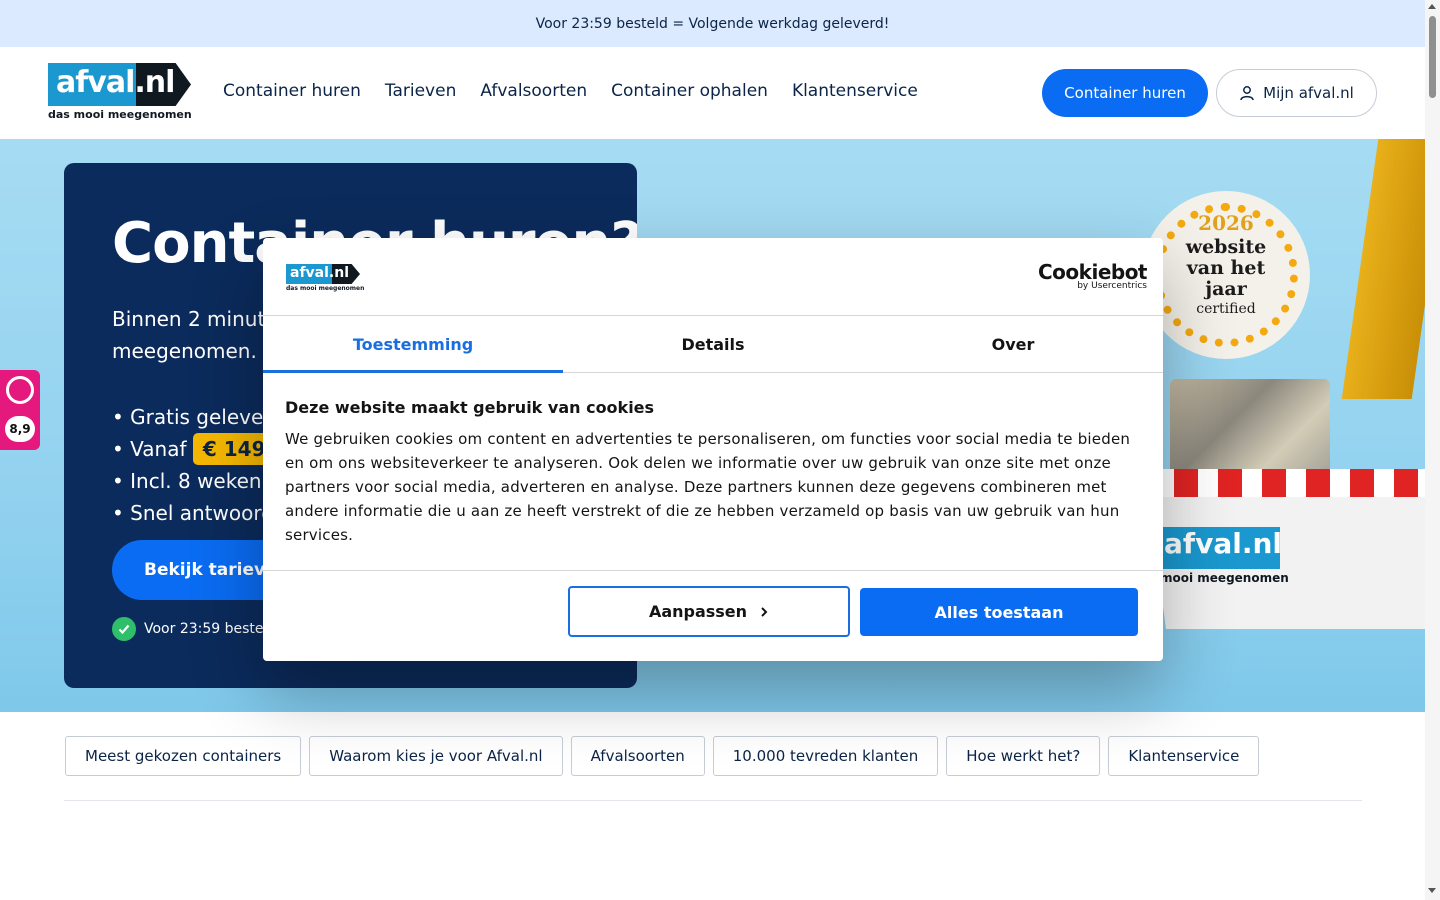 Image resolution: width=1440 pixels, height=900 pixels. Describe the element at coordinates (319, 273) in the screenshot. I see `dialog-logo-text: afval.nl` at that location.